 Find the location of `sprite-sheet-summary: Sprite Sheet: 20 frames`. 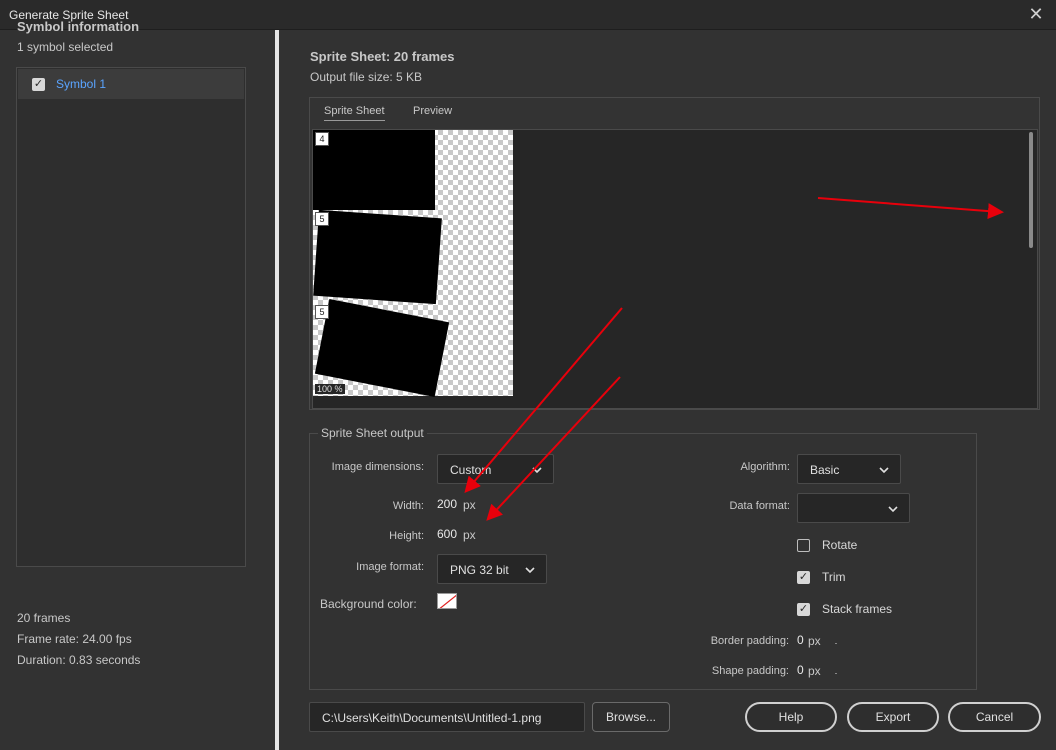

sprite-sheet-summary: Sprite Sheet: 20 frames is located at coordinates (382, 56).